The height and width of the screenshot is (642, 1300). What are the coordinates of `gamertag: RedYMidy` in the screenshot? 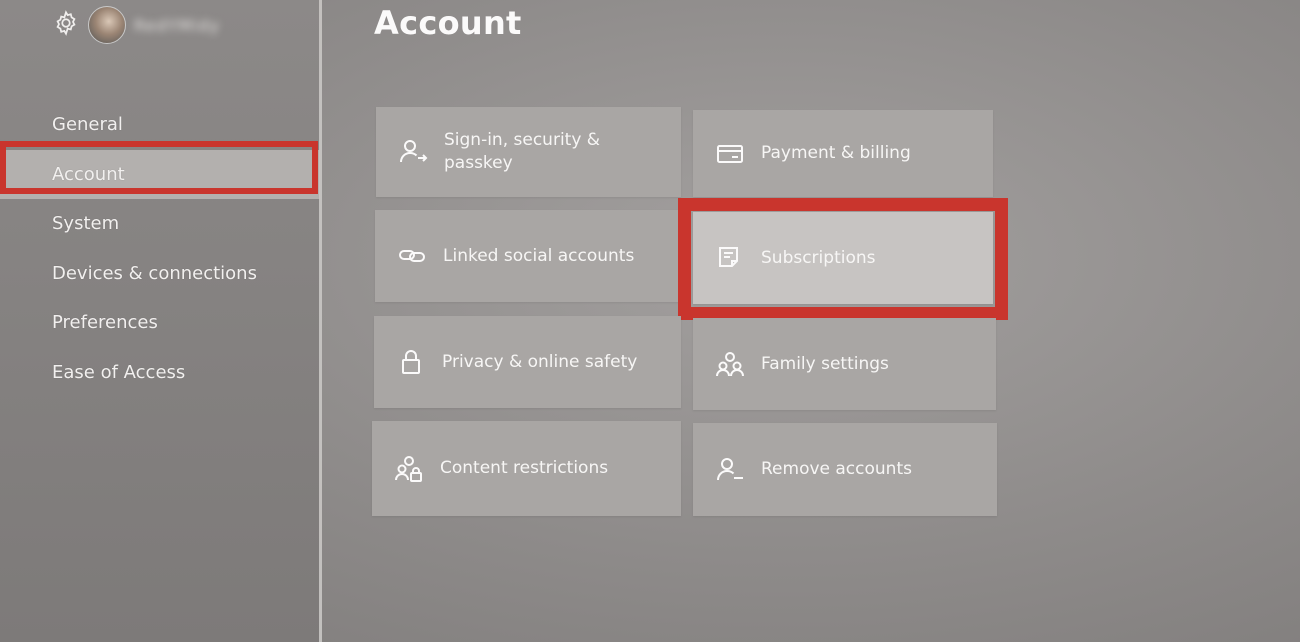 It's located at (177, 25).